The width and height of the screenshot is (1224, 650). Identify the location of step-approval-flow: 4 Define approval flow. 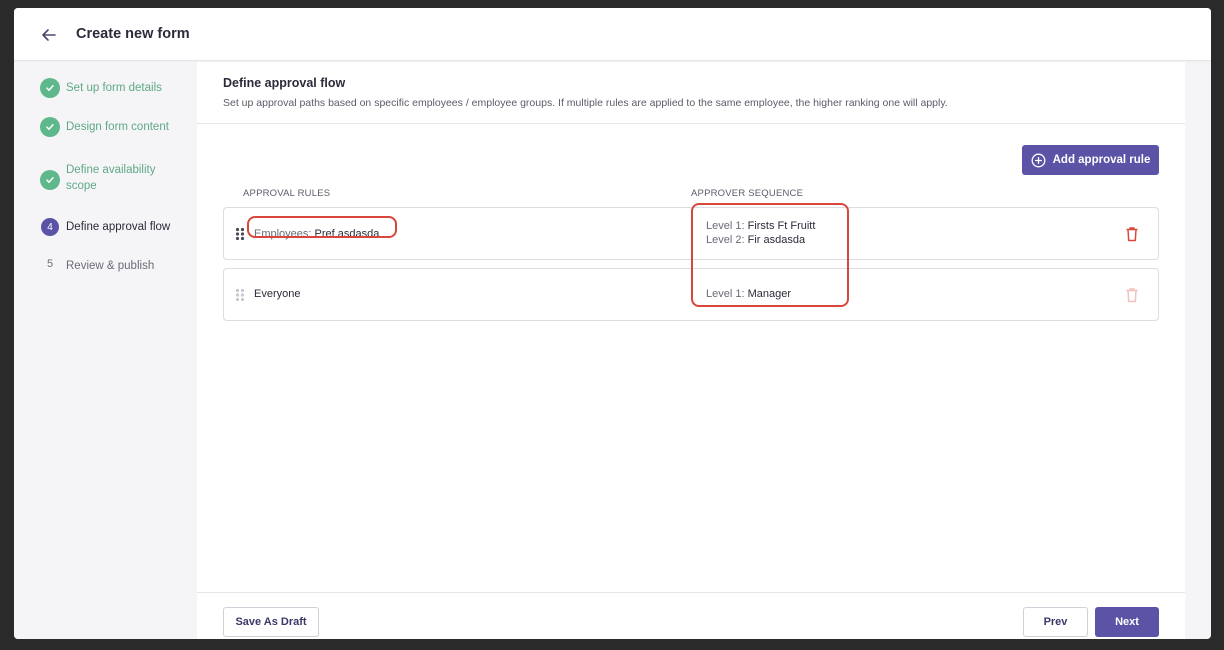
(105, 227).